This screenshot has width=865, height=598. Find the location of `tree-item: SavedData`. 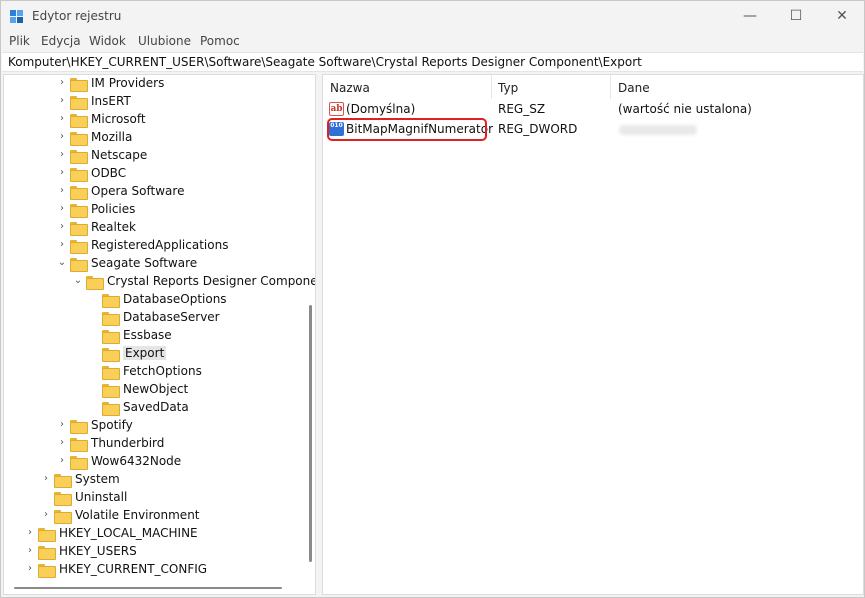

tree-item: SavedData is located at coordinates (154, 408).